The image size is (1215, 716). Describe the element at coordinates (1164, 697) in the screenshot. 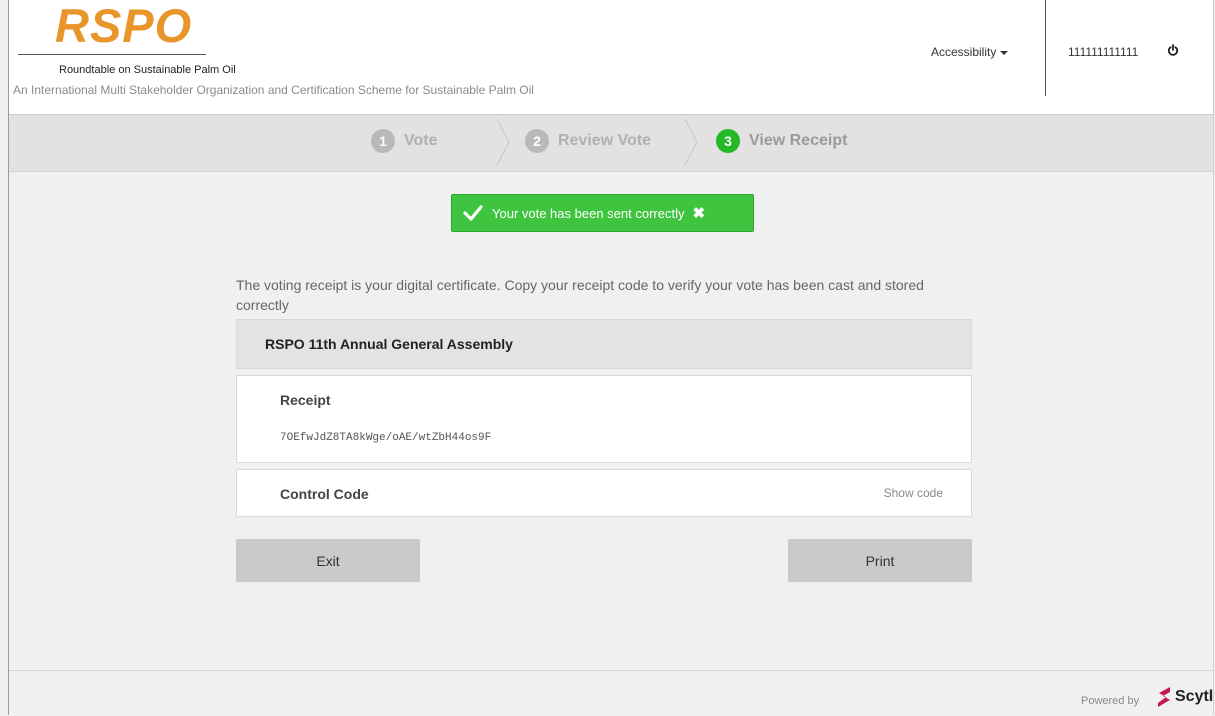

I see `scytl-mark-icon` at that location.